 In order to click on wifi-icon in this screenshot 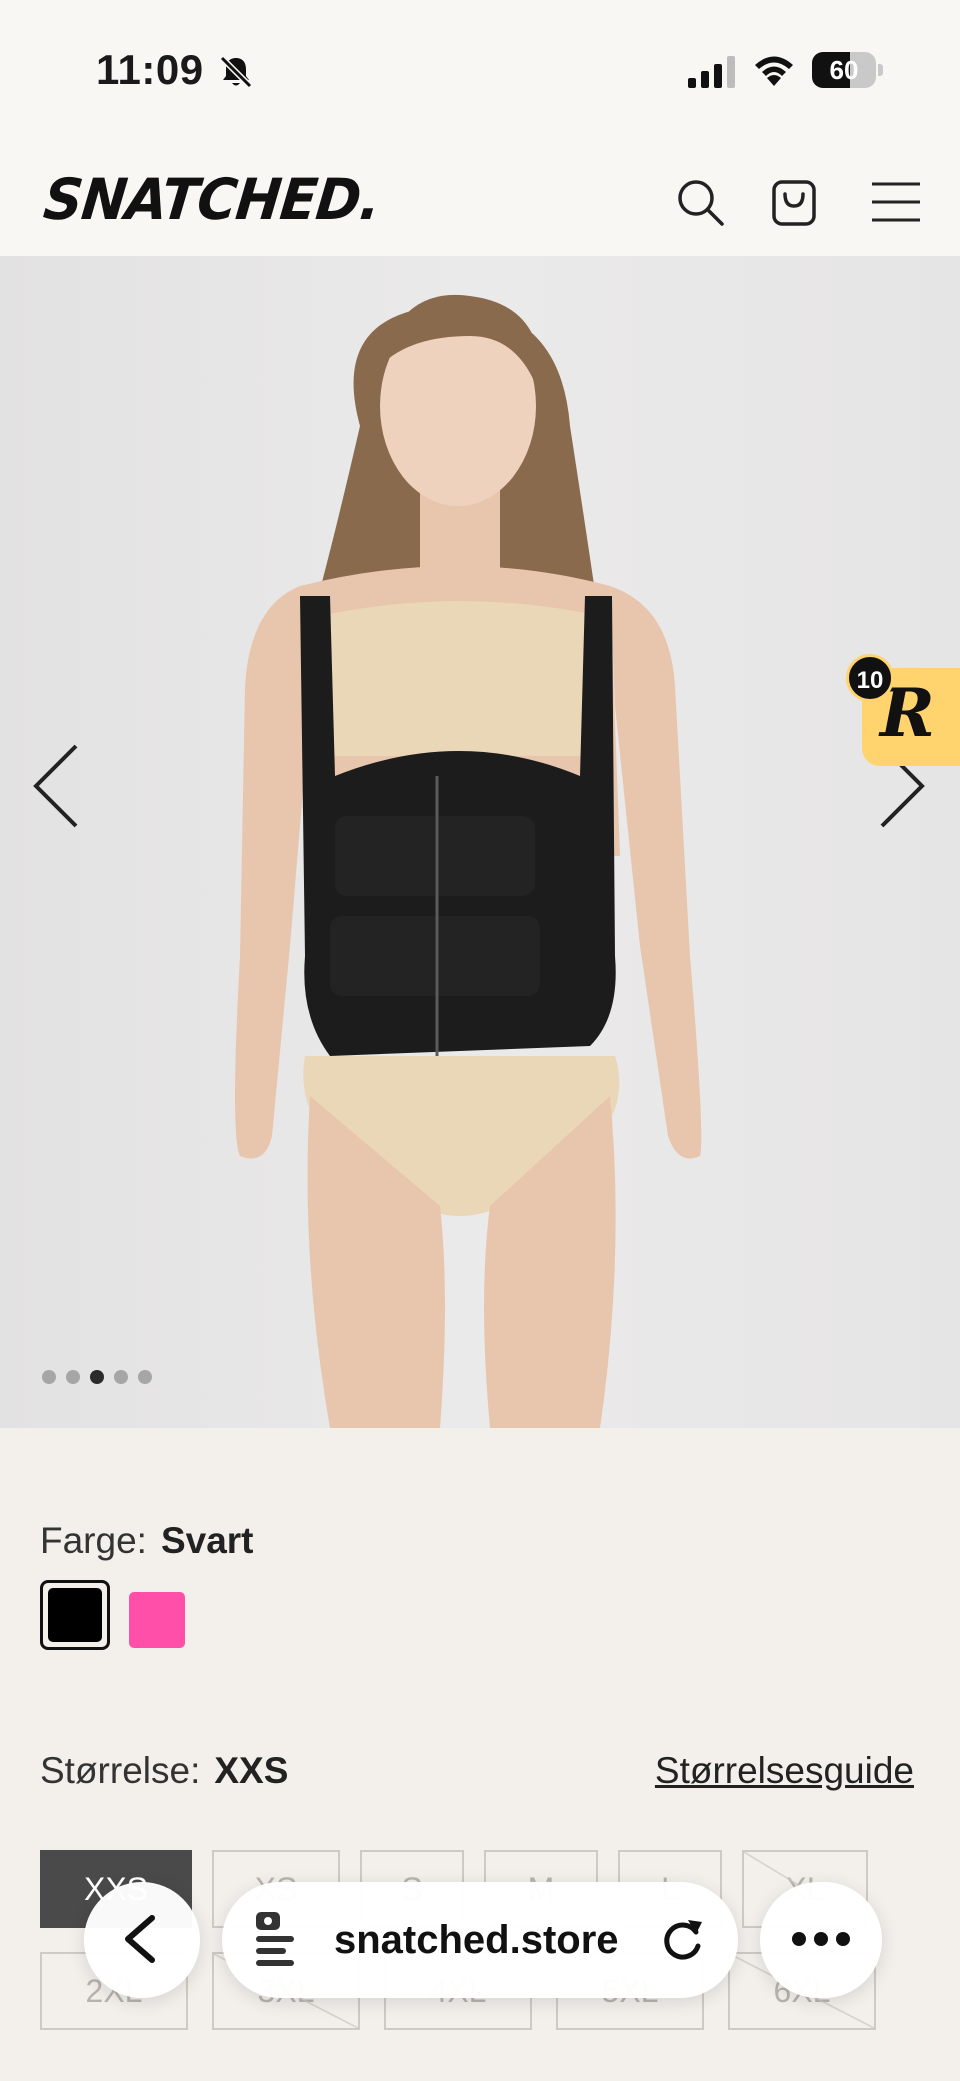, I will do `click(774, 71)`.